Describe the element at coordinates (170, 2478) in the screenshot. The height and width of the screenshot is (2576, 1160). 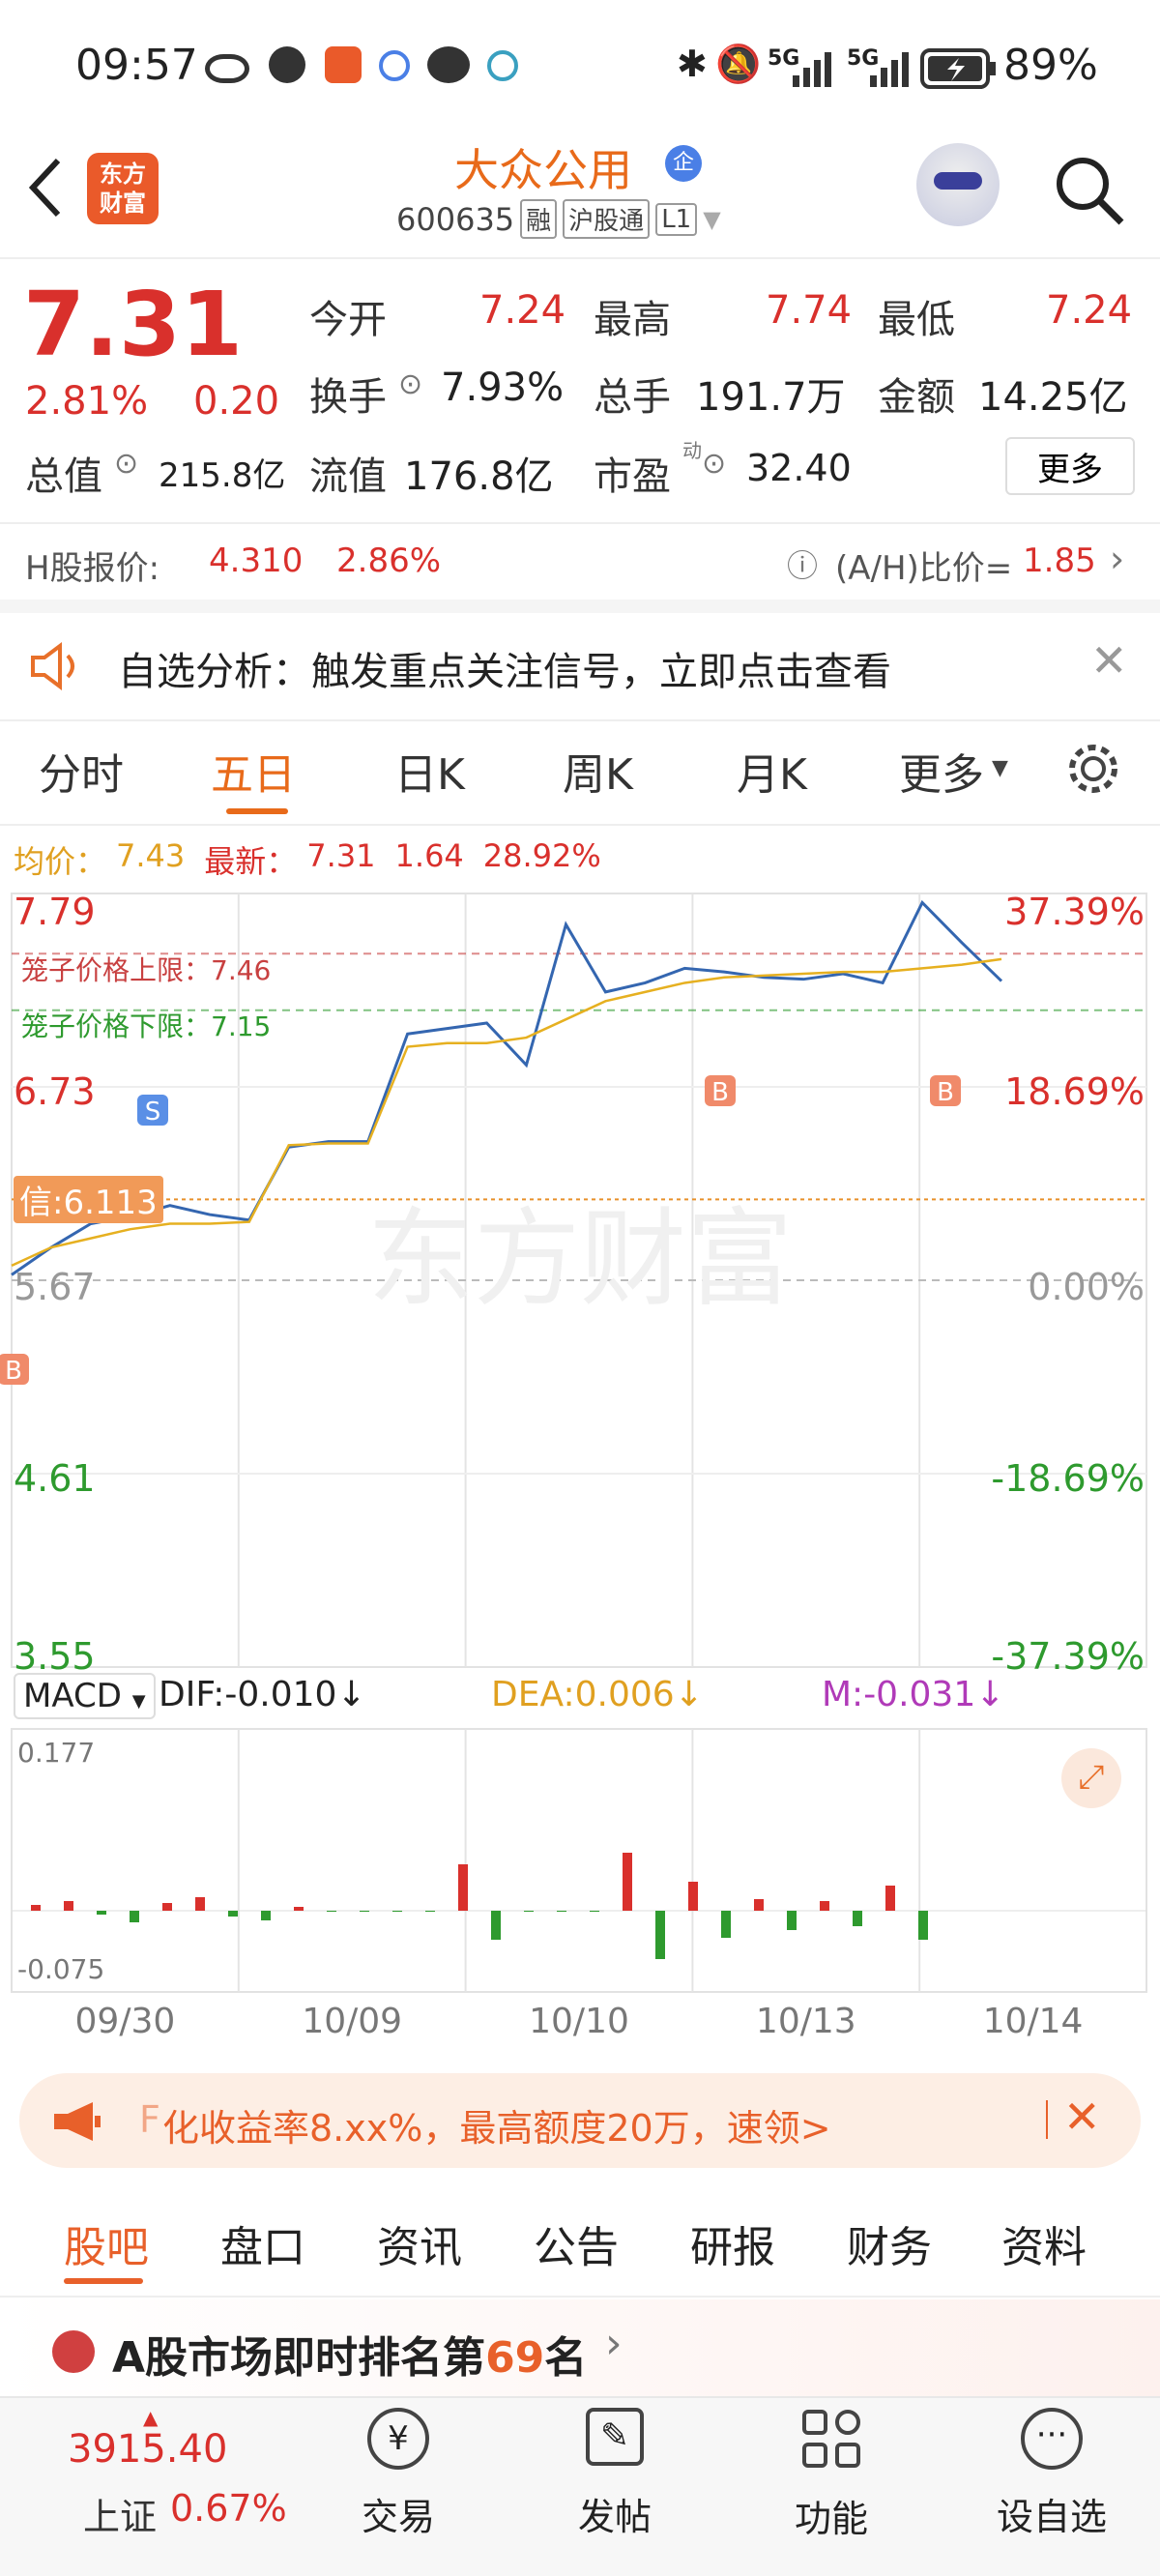
I see `index-ticker: ▲ 3915.40 上证 0.67%` at that location.